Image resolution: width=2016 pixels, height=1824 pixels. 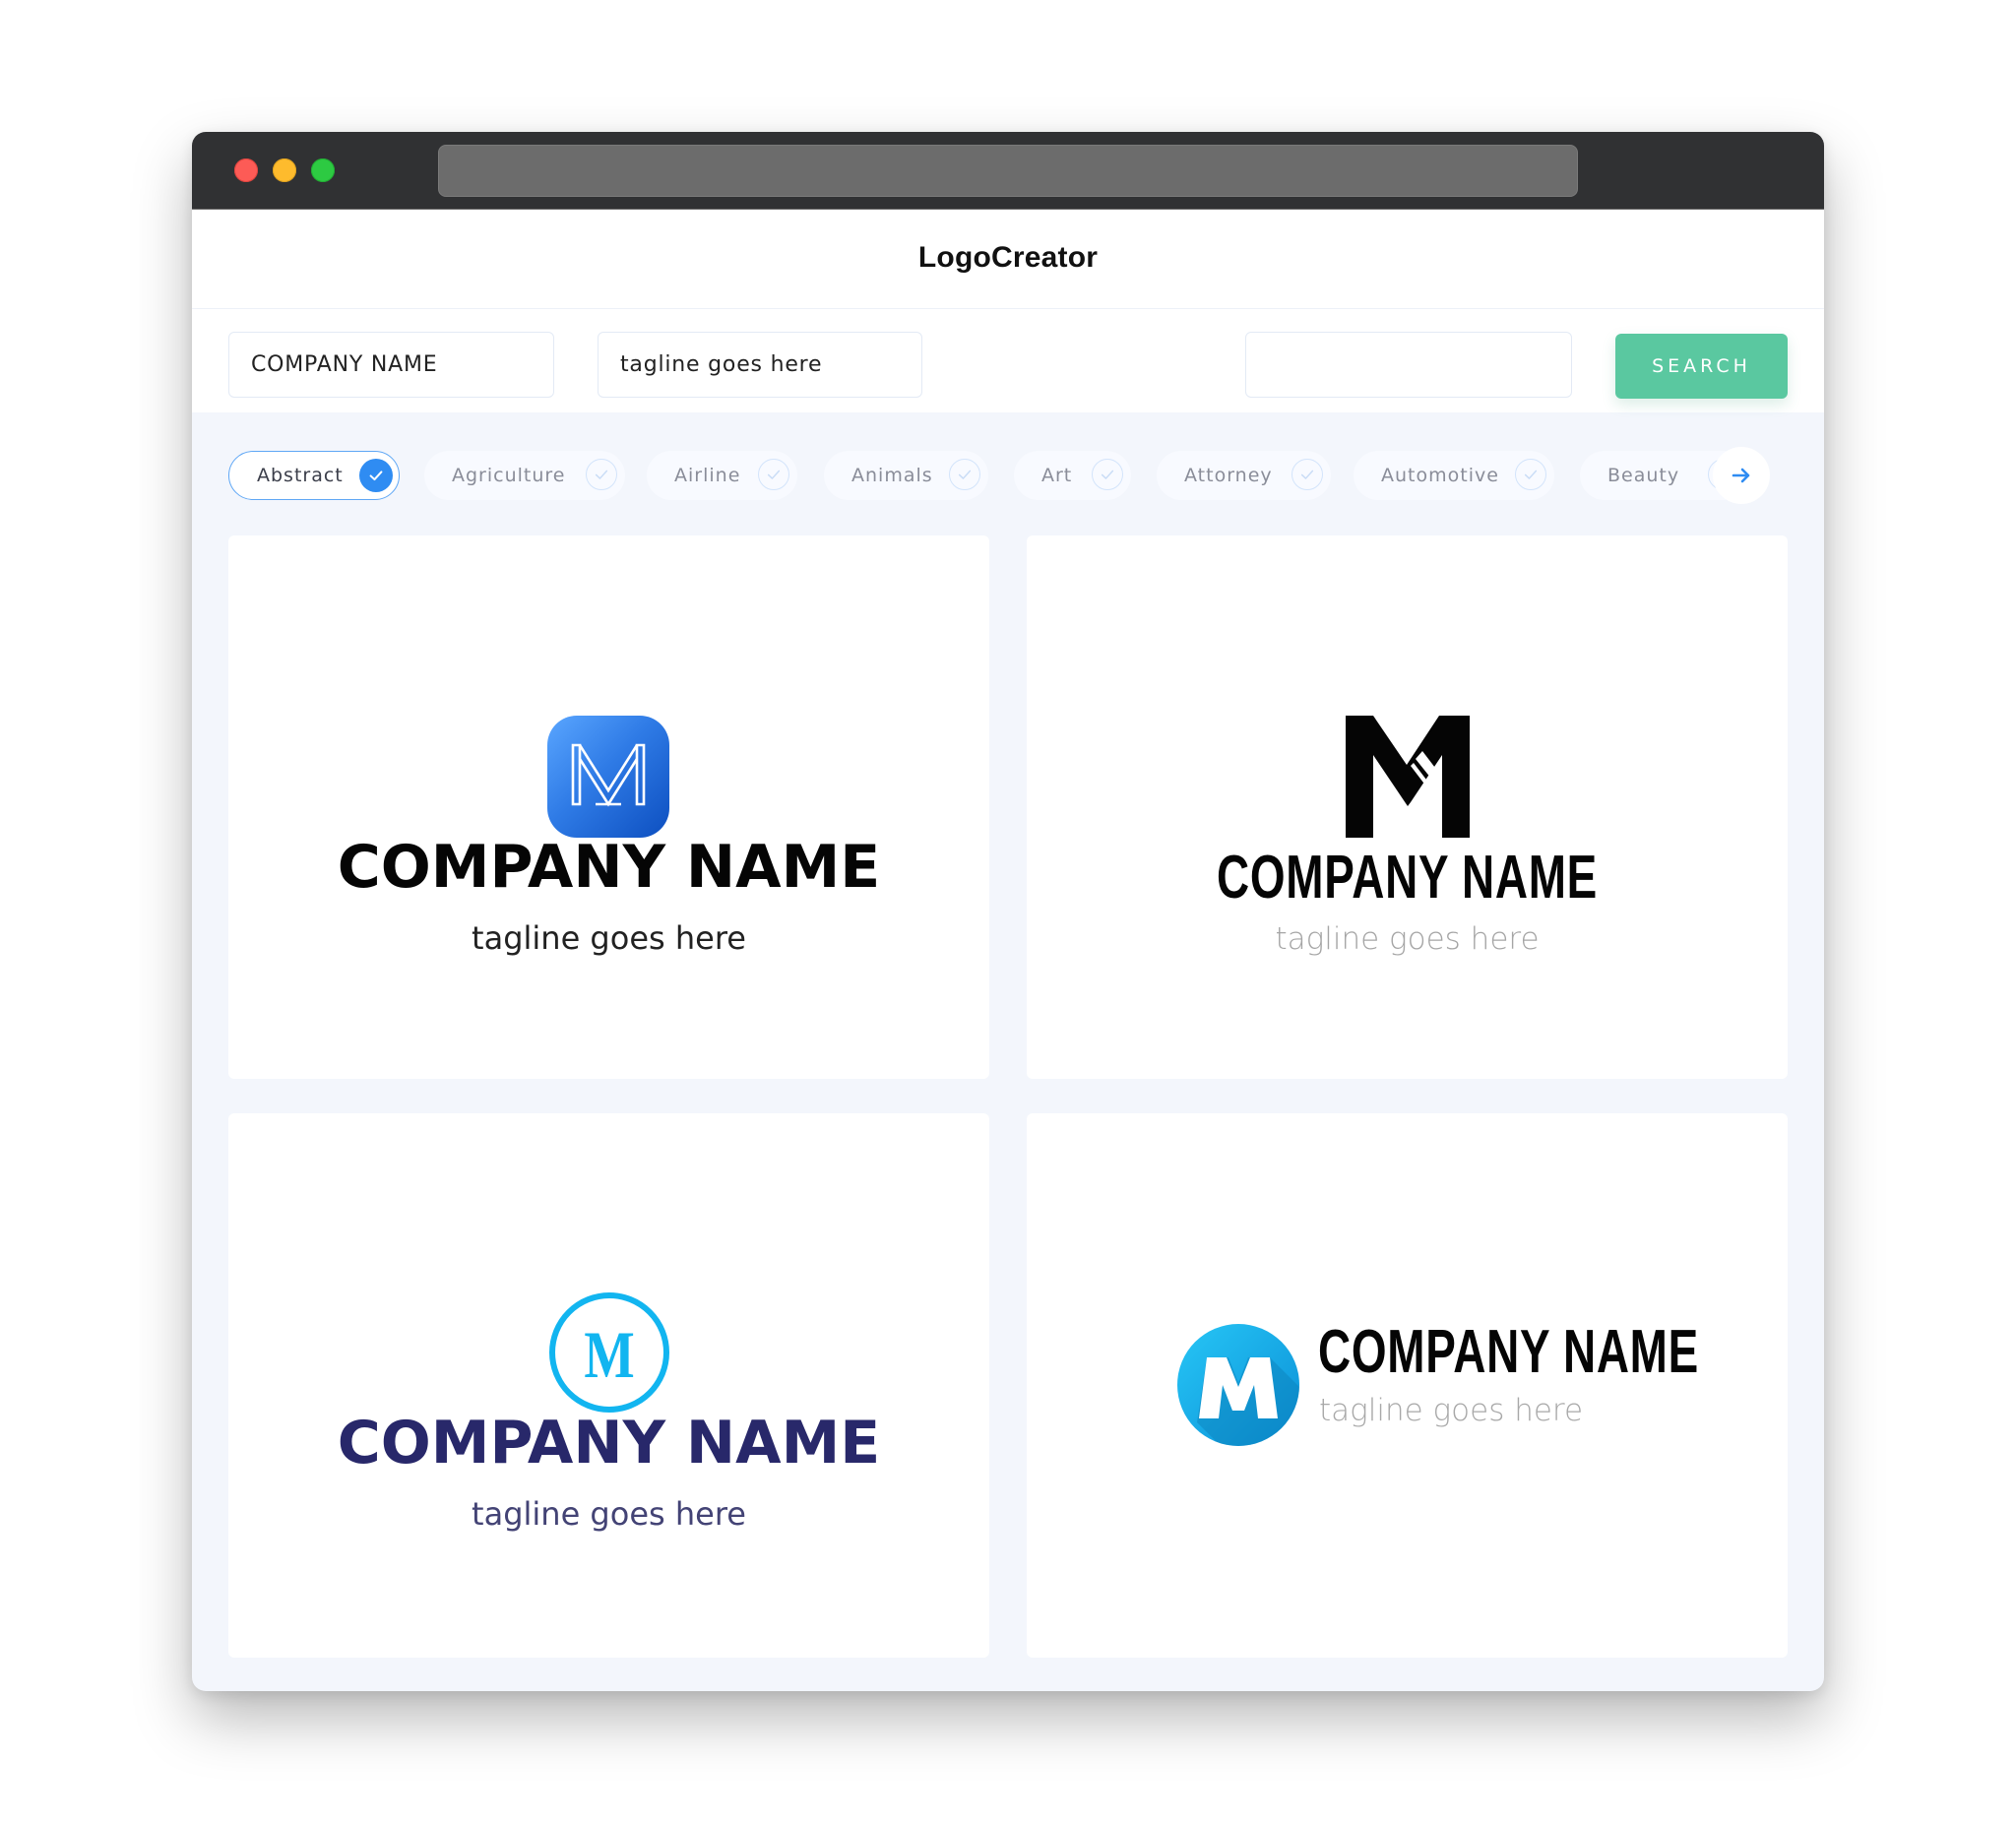 I want to click on category-chip-label: Abstract, so click(x=300, y=475).